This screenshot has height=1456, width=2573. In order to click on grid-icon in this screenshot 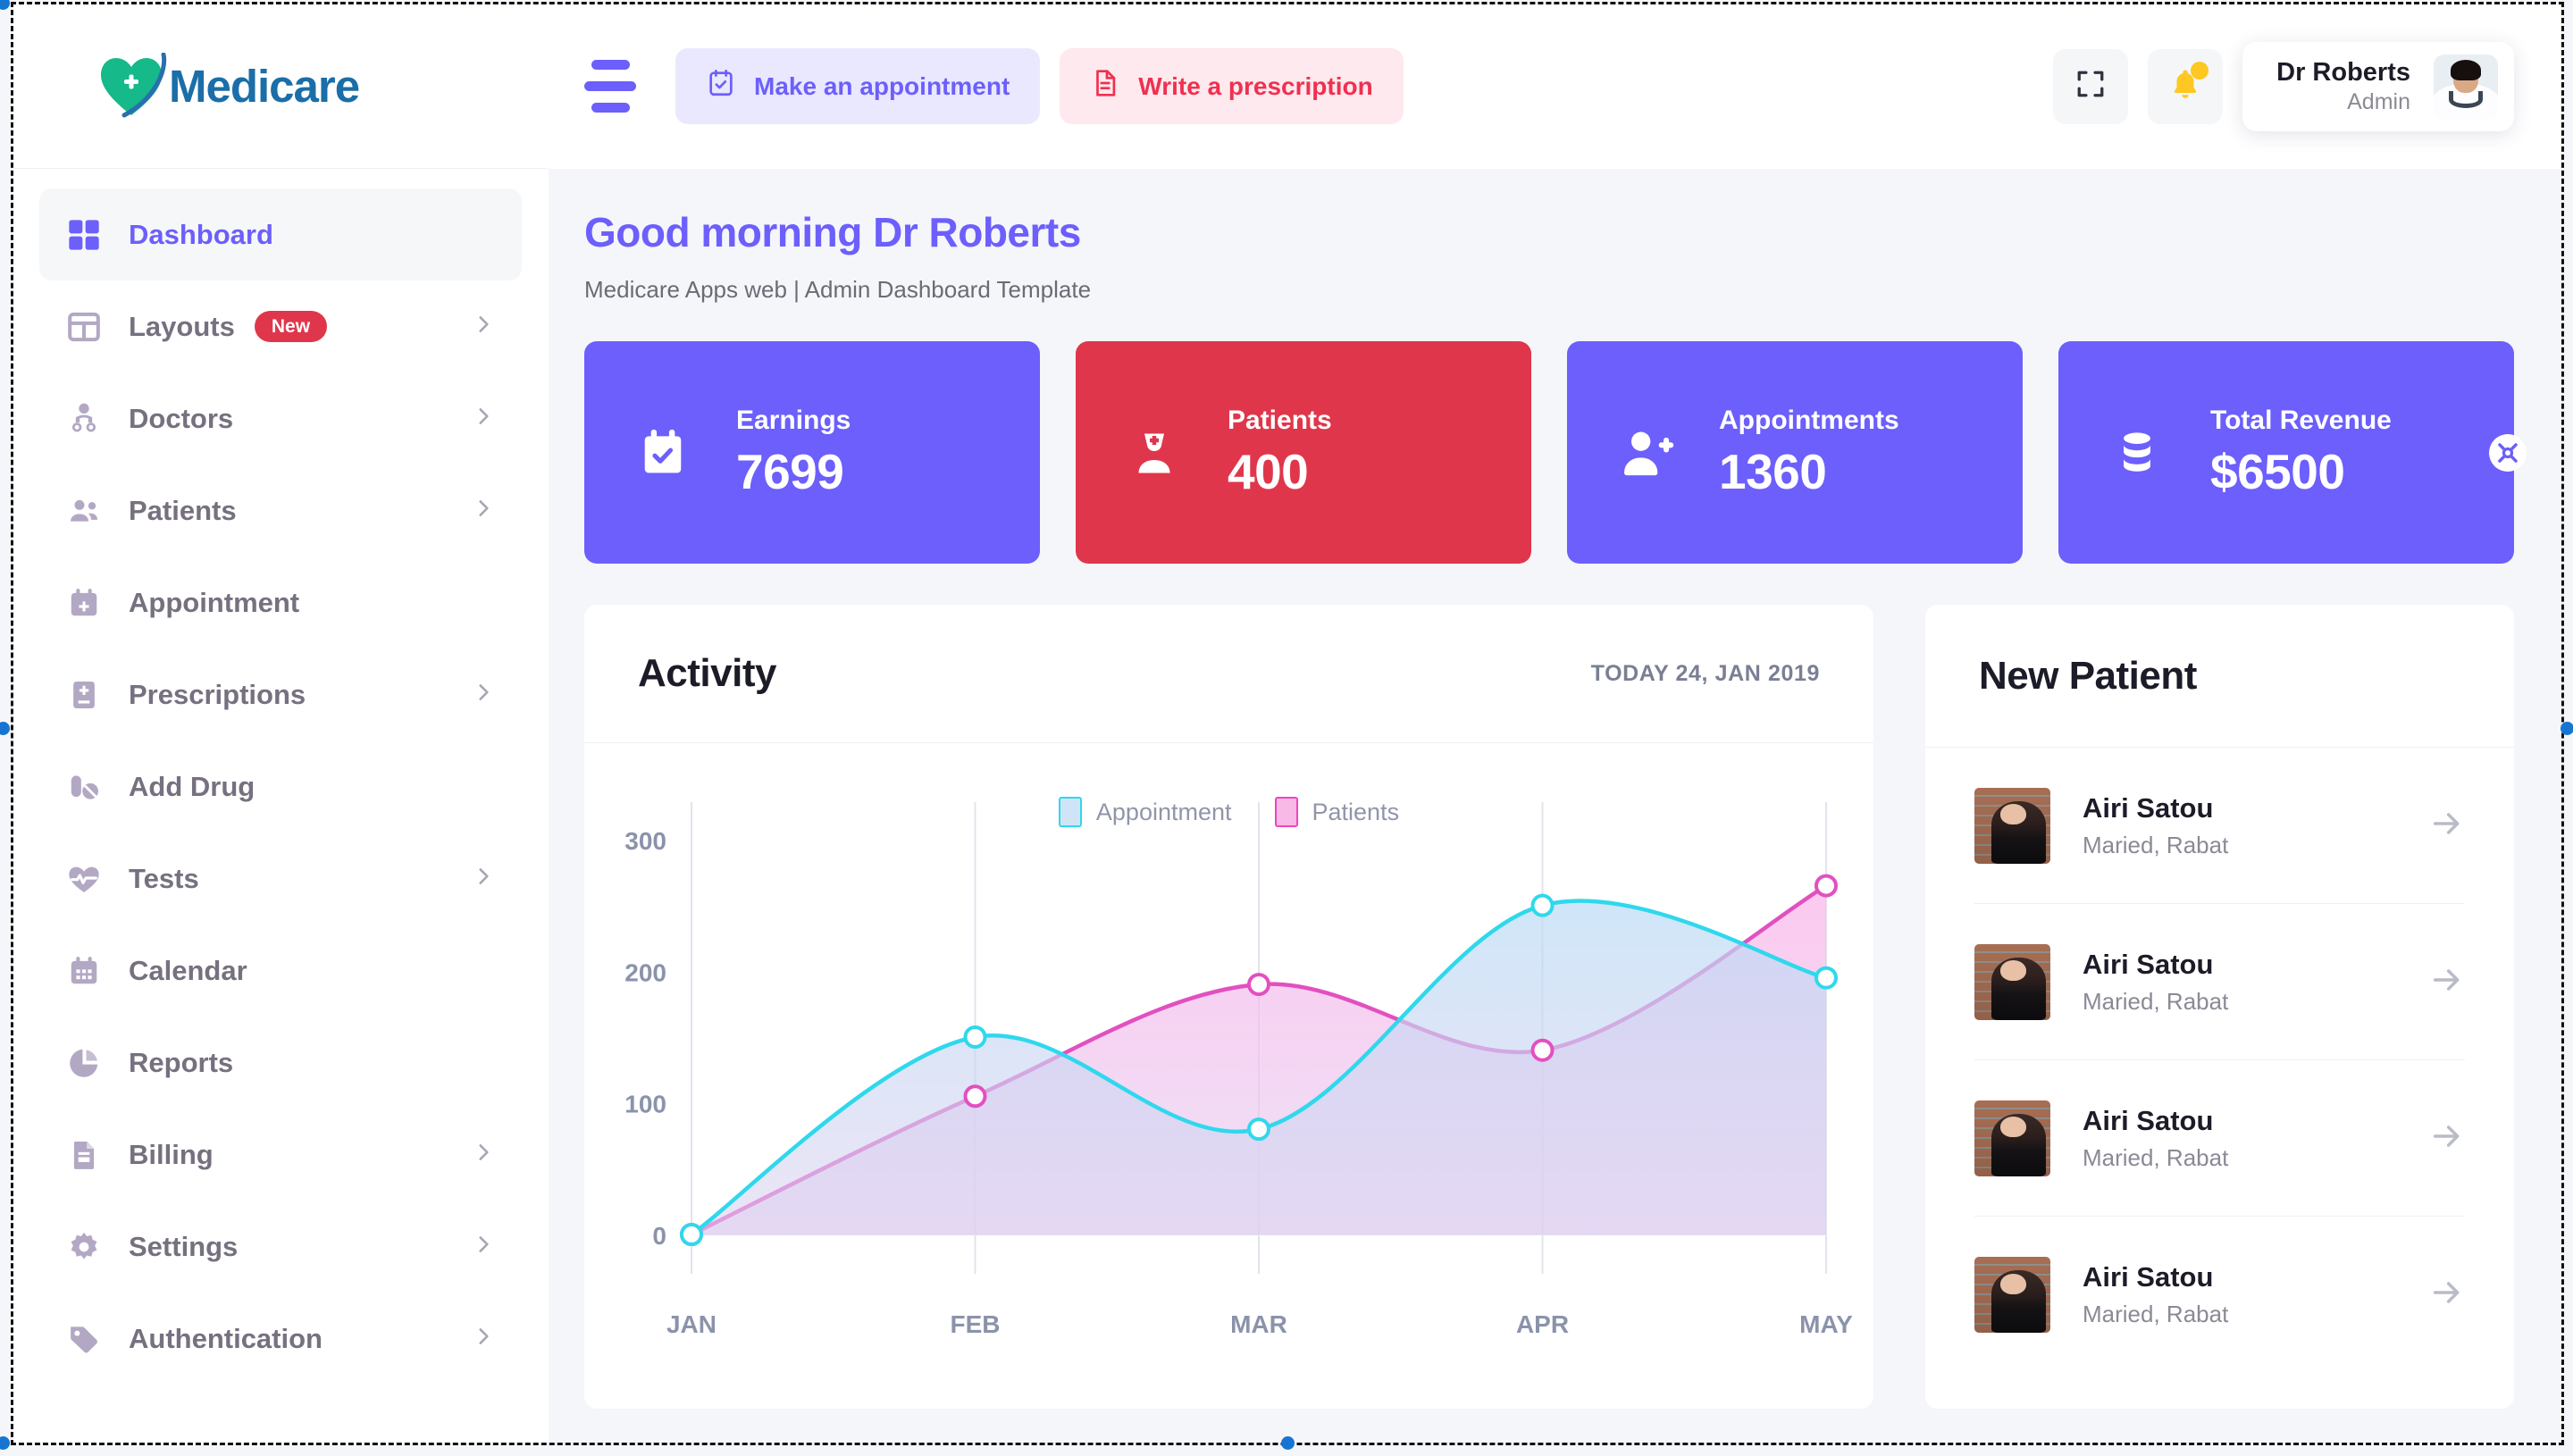, I will do `click(84, 235)`.